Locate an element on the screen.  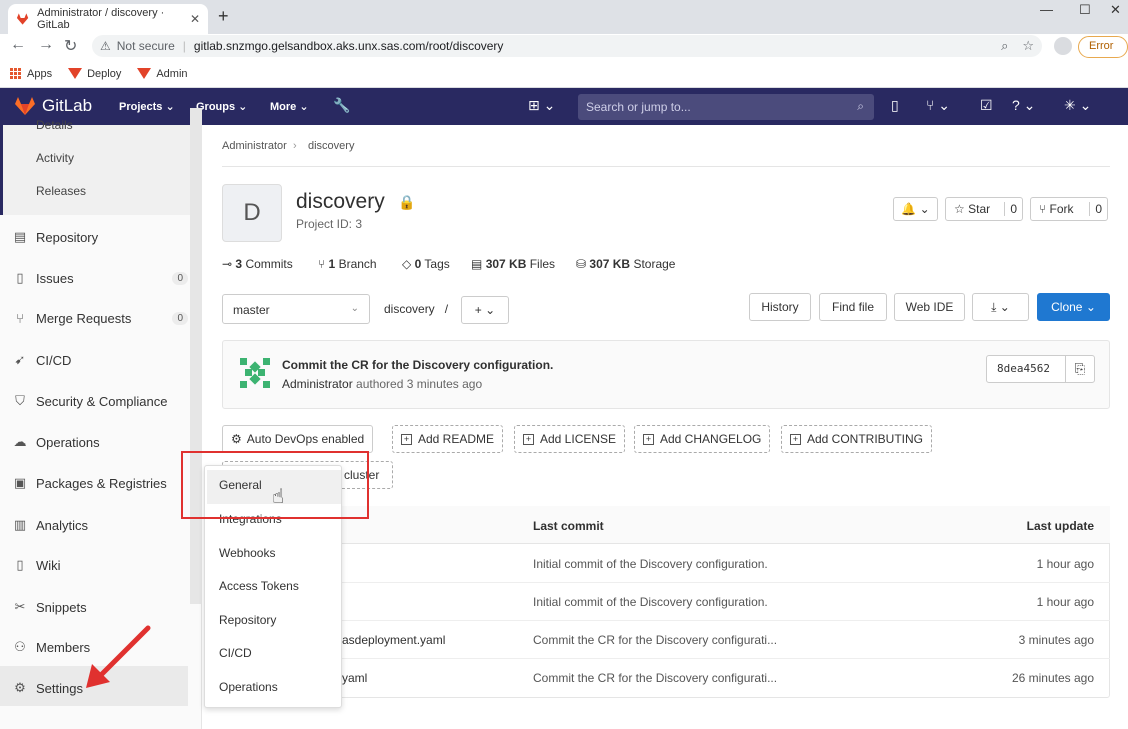
stat-branch: ⑂ 1 Branch is located at coordinates (347, 264).